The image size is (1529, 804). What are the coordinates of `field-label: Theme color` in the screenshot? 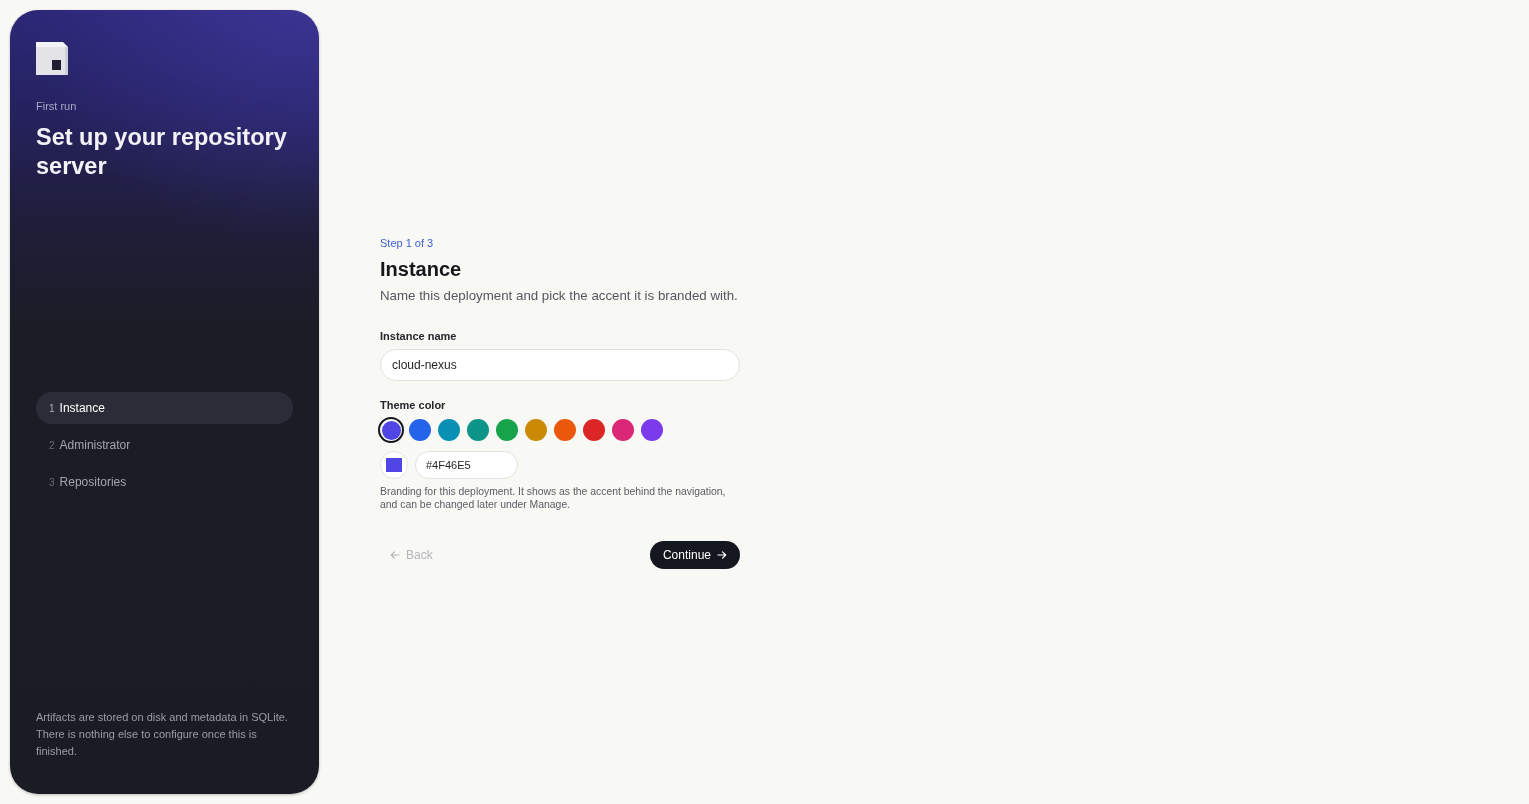 It's located at (413, 404).